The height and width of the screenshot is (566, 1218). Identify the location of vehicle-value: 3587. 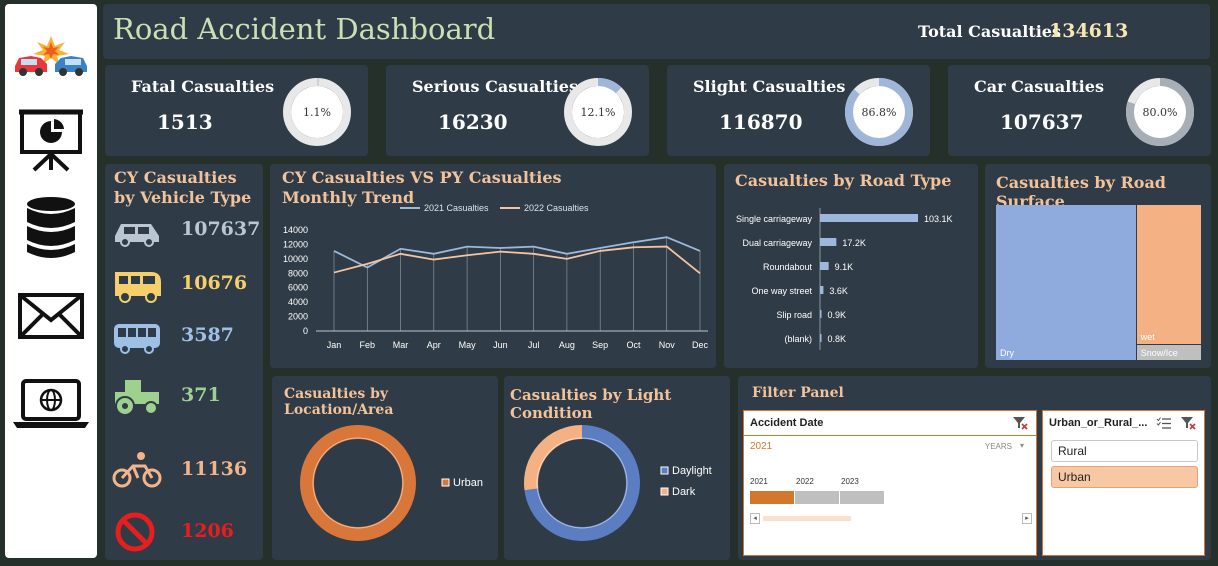
(207, 335).